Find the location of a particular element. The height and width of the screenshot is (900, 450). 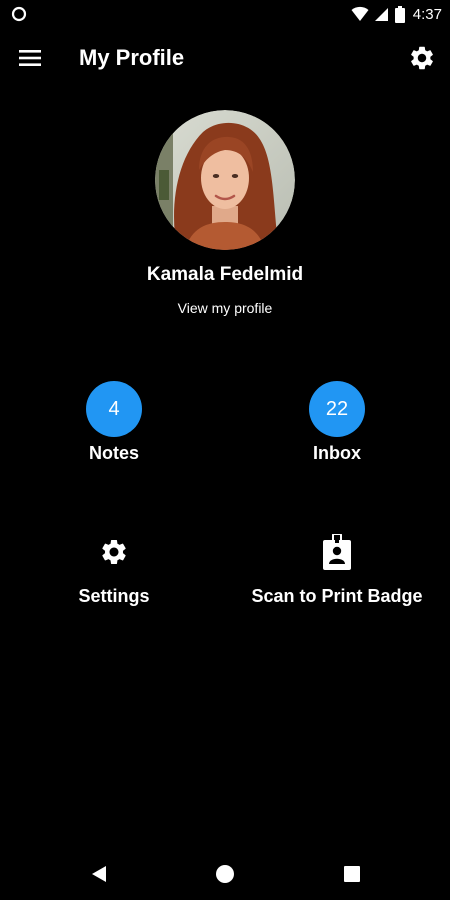

navigation-bar is located at coordinates (225, 874).